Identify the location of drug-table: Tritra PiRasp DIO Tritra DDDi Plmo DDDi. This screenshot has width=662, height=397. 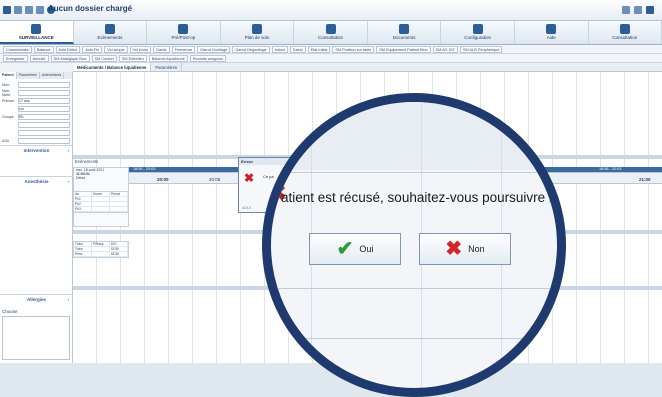
(101, 249).